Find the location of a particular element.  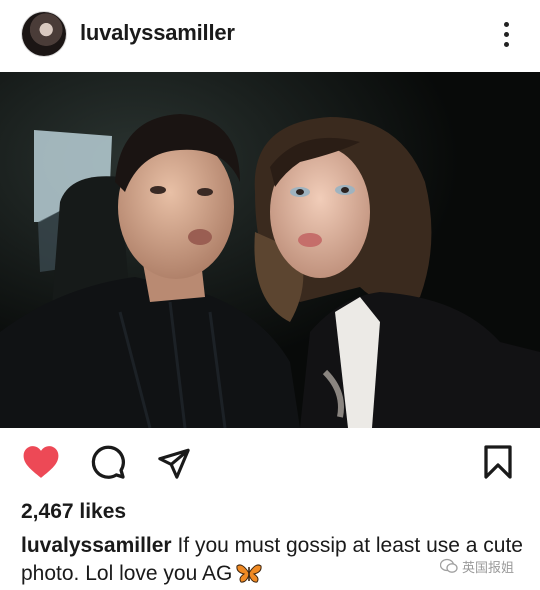

wechat-icon is located at coordinates (449, 565).